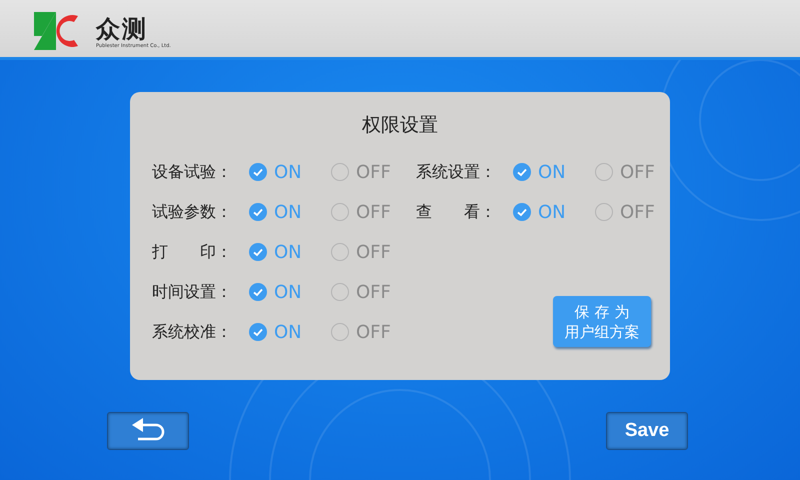  What do you see at coordinates (192, 332) in the screenshot?
I see `permission-label: 系统校准：` at bounding box center [192, 332].